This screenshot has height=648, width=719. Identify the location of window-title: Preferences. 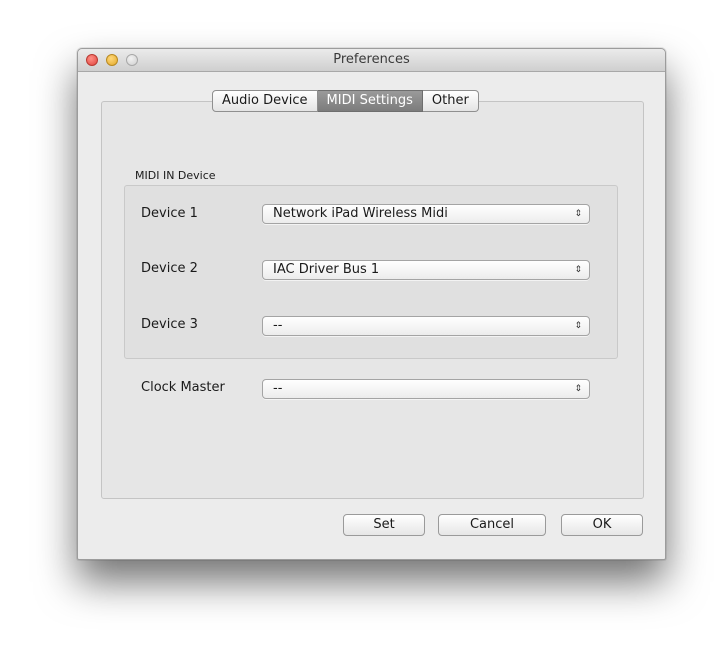
(371, 59).